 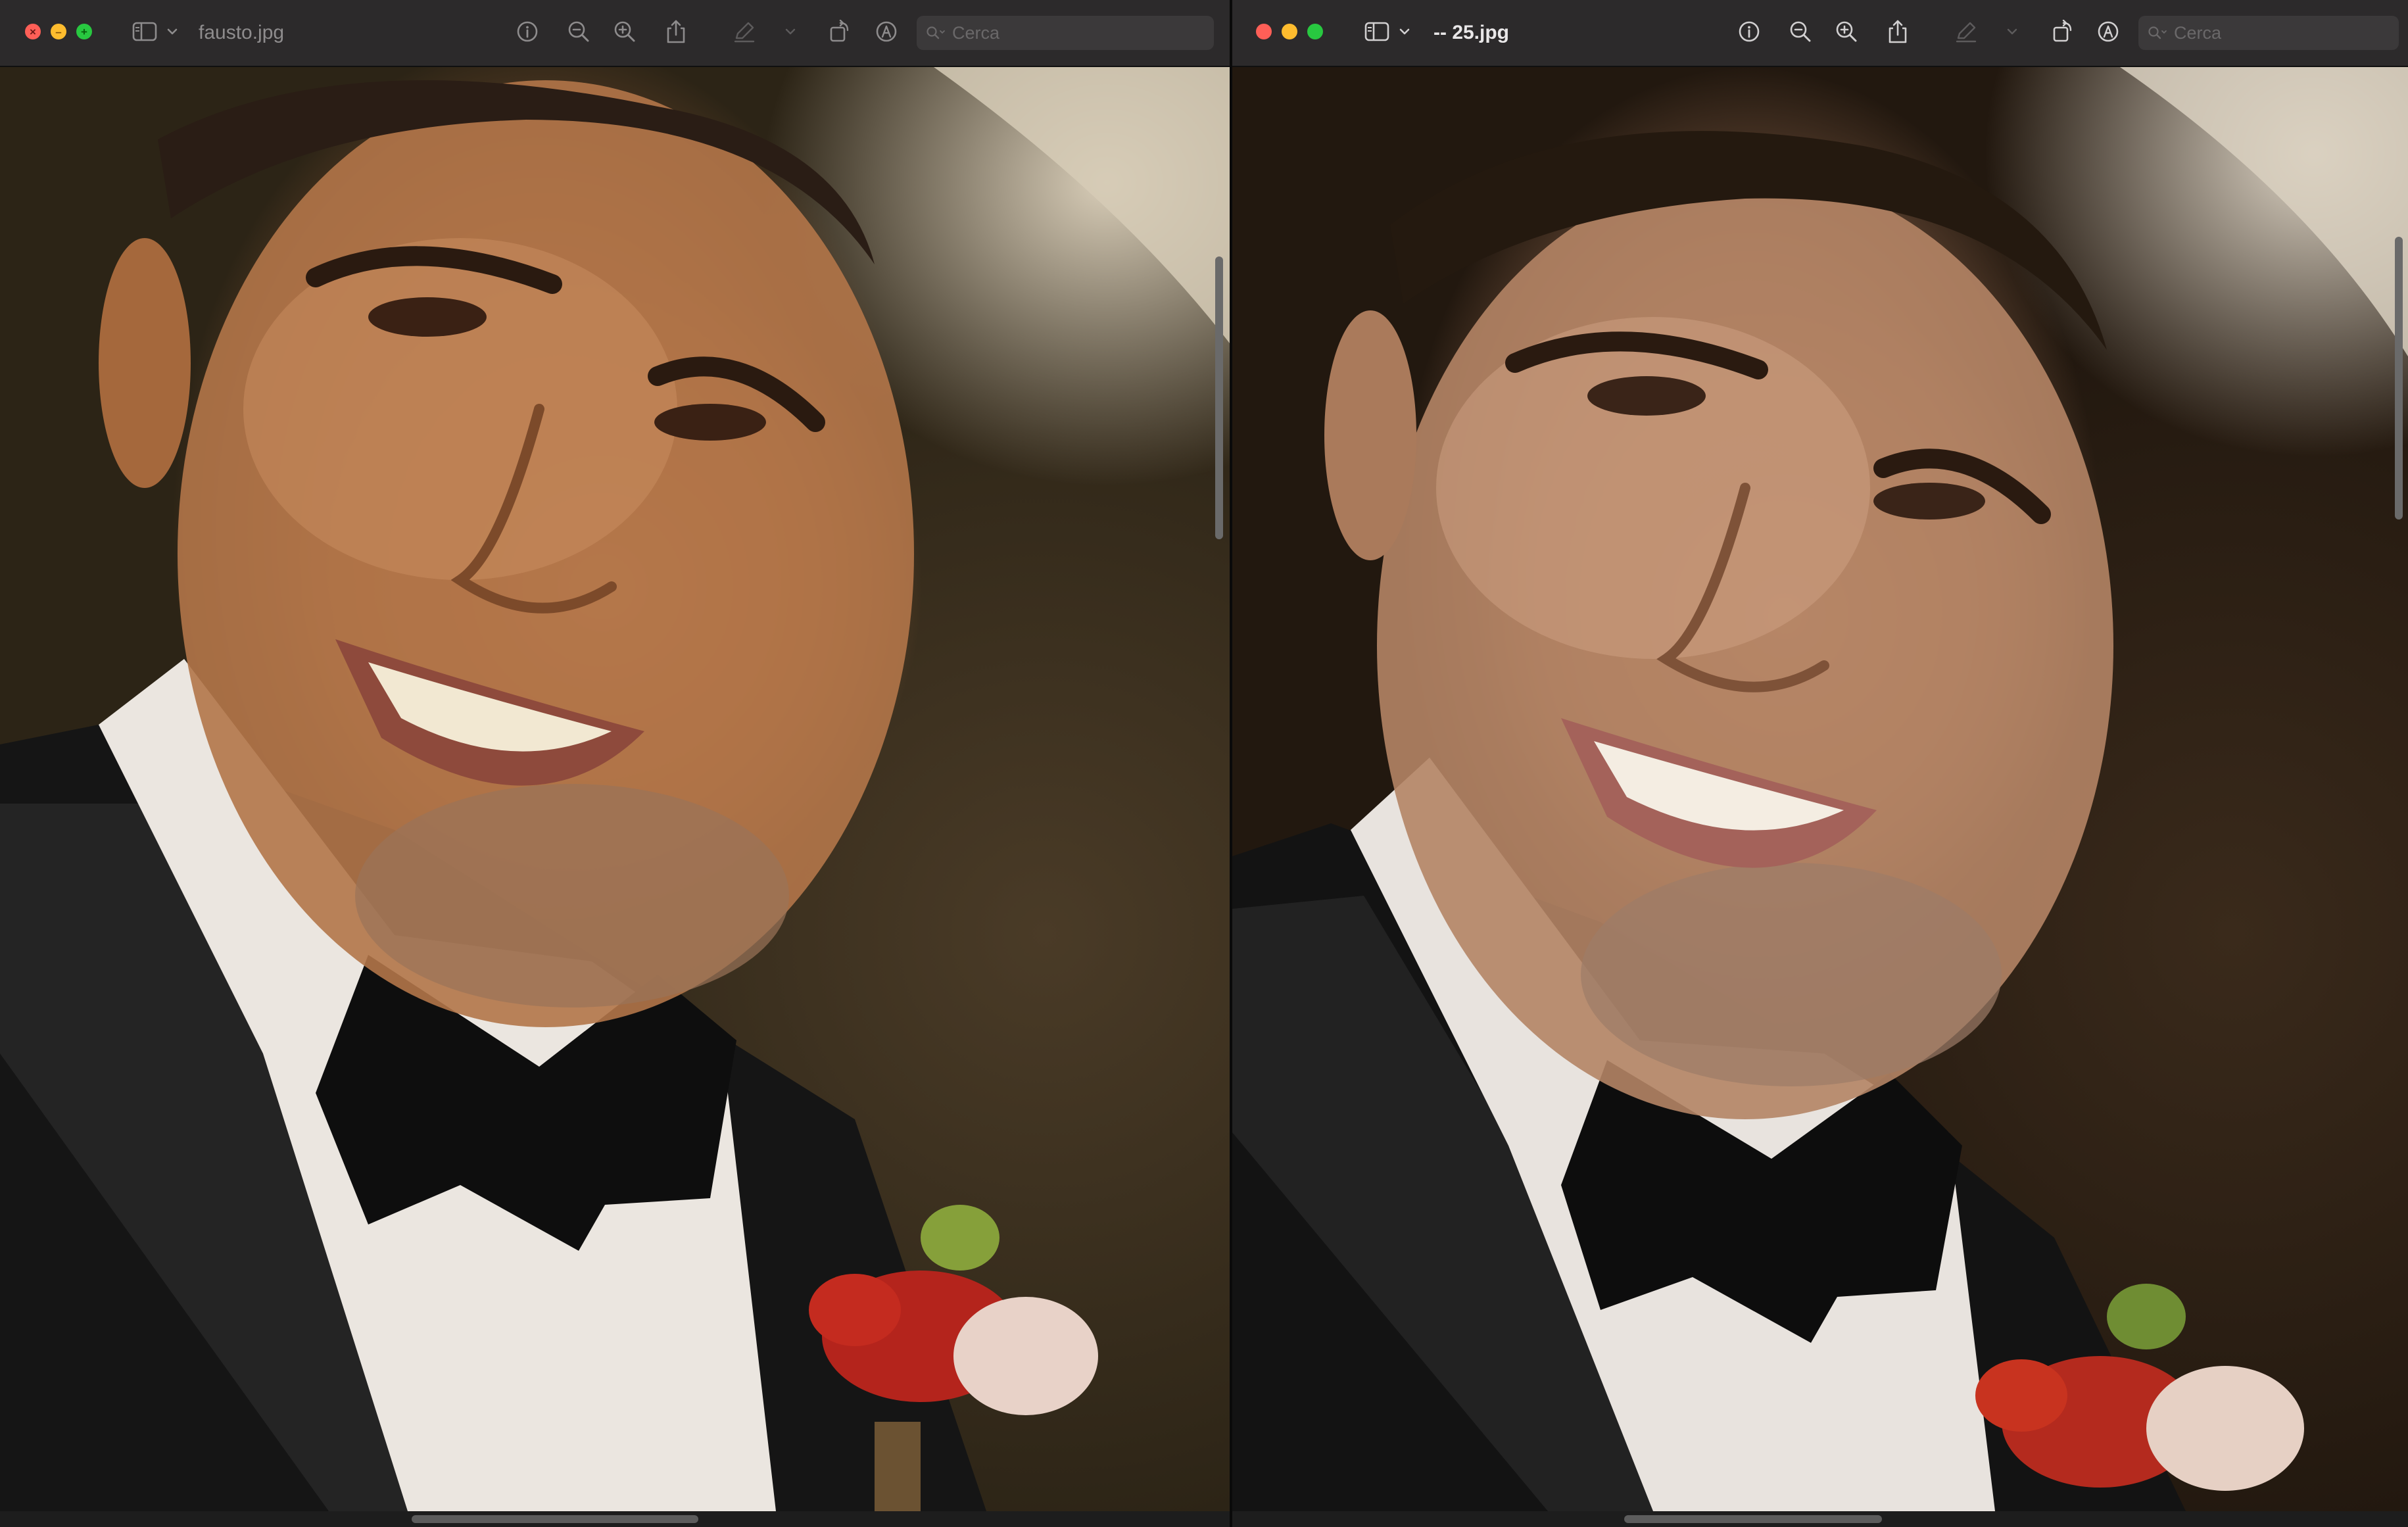 What do you see at coordinates (242, 32) in the screenshot?
I see `window-title: fausto.jpg` at bounding box center [242, 32].